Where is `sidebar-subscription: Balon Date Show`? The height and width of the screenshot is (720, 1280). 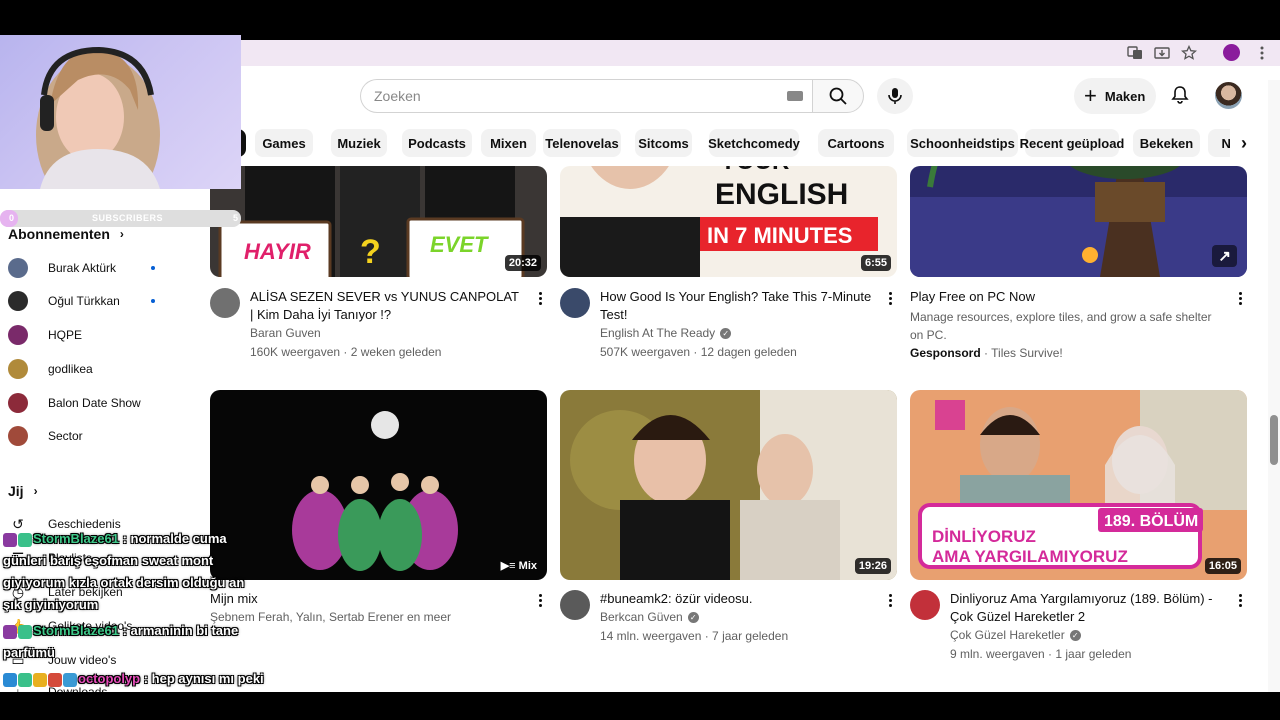 sidebar-subscription: Balon Date Show is located at coordinates (103, 403).